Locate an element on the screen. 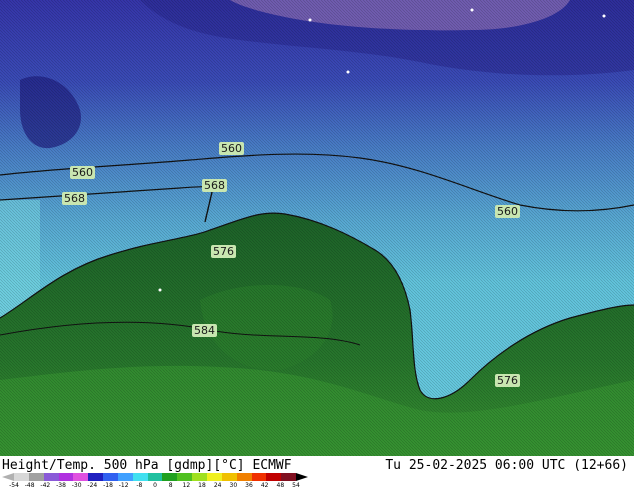  product-title: Height/Temp. 500 hPa [gdmp][°C] ECMWF is located at coordinates (147, 465).